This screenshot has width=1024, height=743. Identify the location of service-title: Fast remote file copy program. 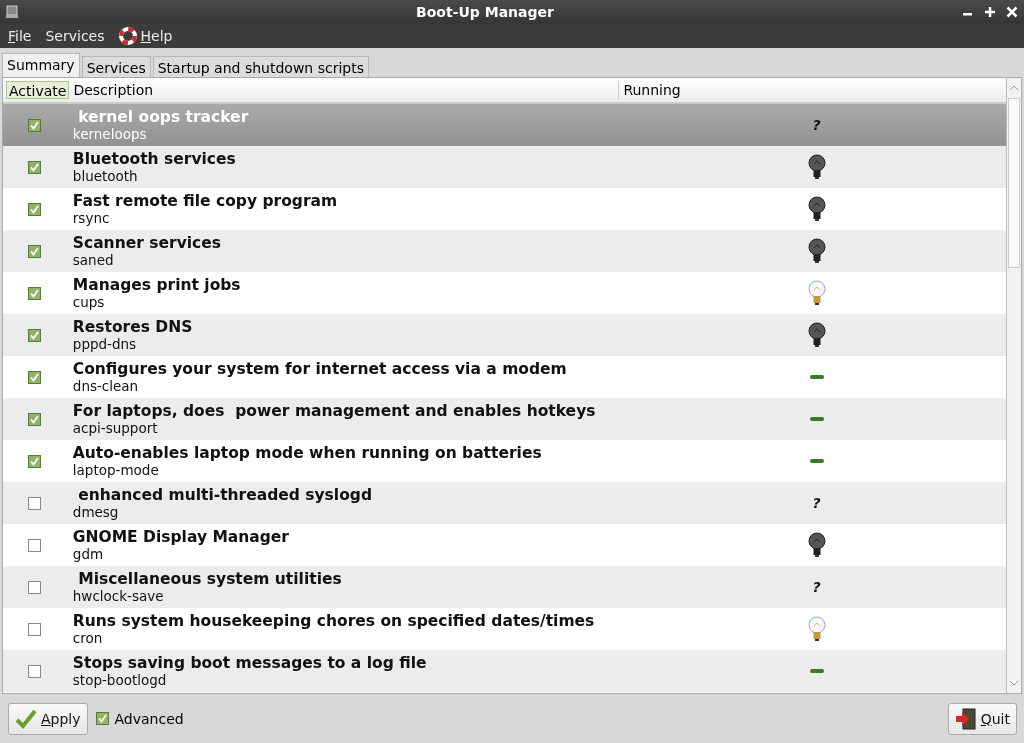
(205, 201).